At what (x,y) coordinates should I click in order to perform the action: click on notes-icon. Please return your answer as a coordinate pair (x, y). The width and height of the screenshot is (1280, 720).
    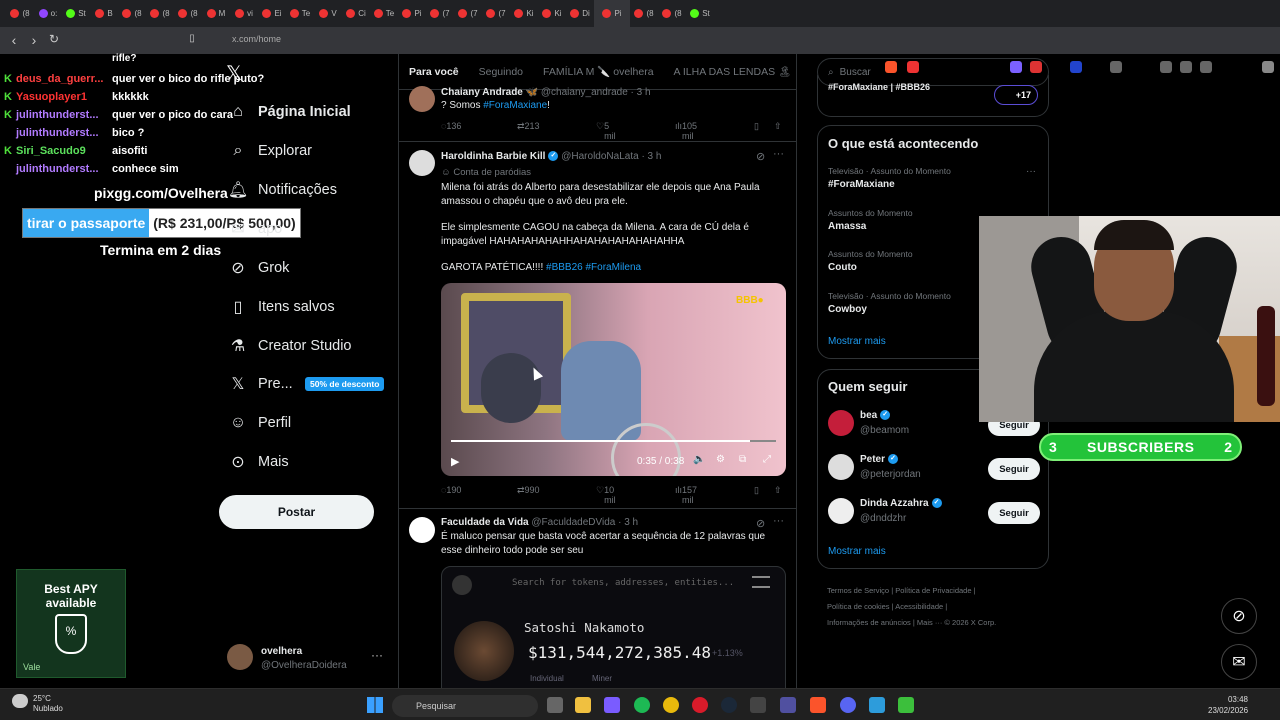
    Looking at the image, I should click on (877, 705).